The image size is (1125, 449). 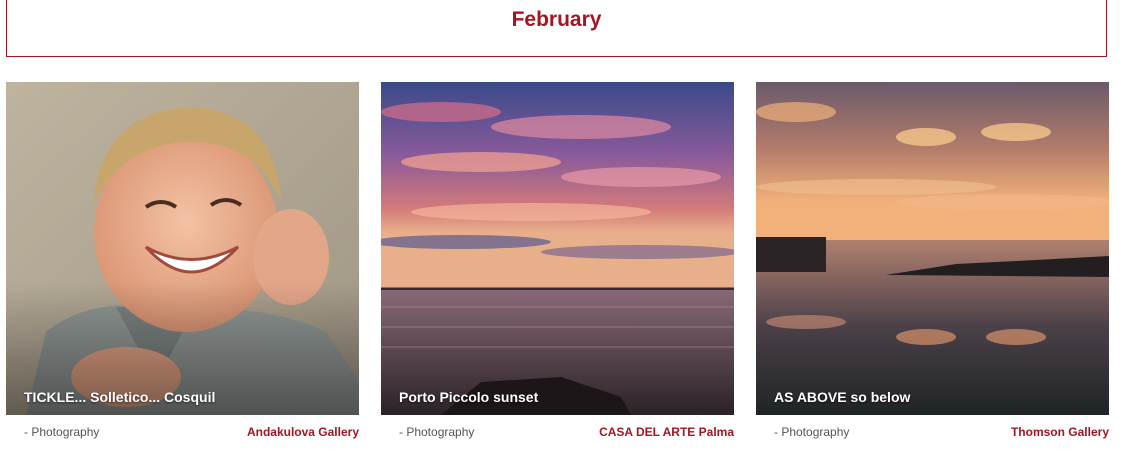 I want to click on gallery-link: CASA DEL ARTE Palma, so click(x=666, y=432).